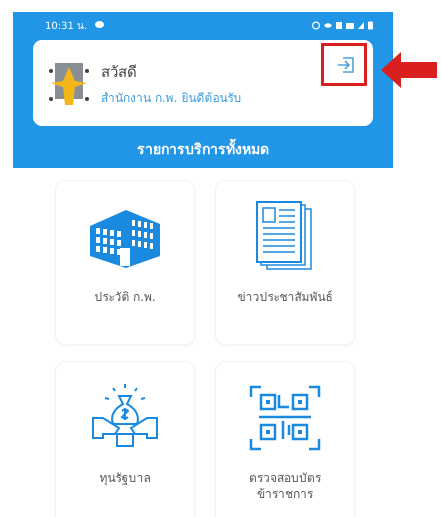 The width and height of the screenshot is (441, 517). What do you see at coordinates (125, 262) in the screenshot?
I see `service-tile: ประวัติ ก.พ.` at bounding box center [125, 262].